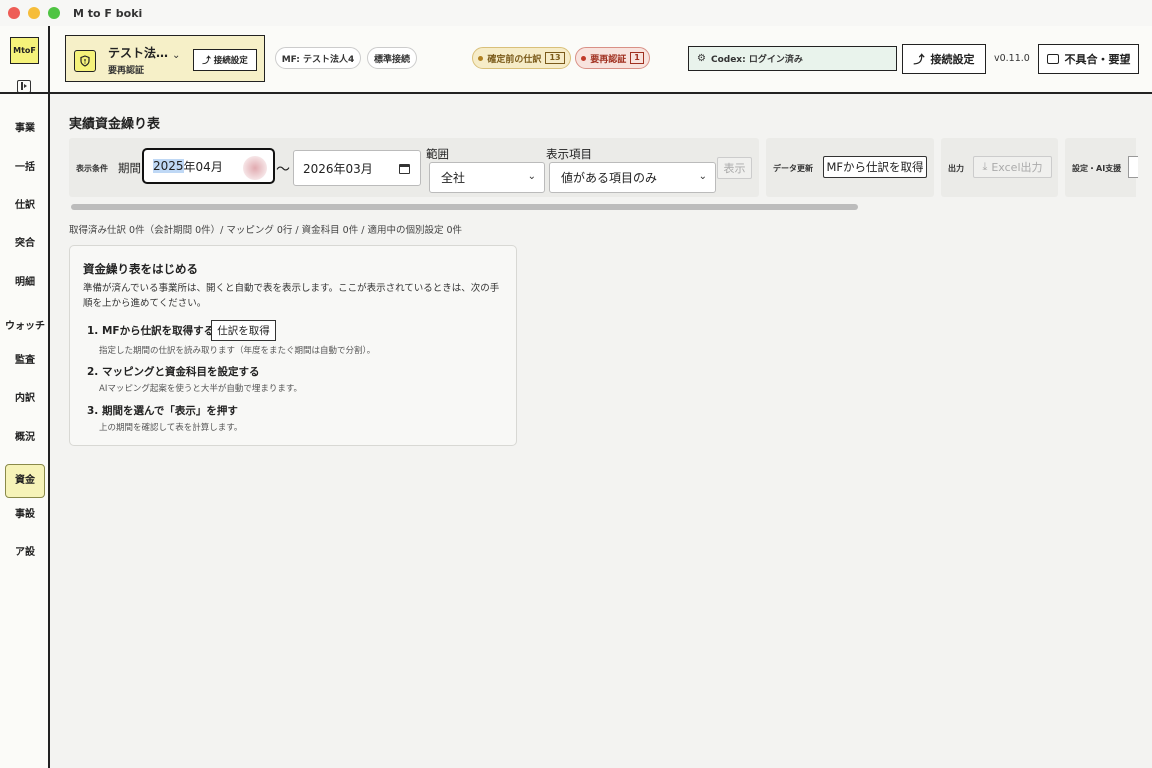 This screenshot has height=768, width=1152. I want to click on codex-login-status: ⚙ Codex: ログイン済み, so click(792, 58).